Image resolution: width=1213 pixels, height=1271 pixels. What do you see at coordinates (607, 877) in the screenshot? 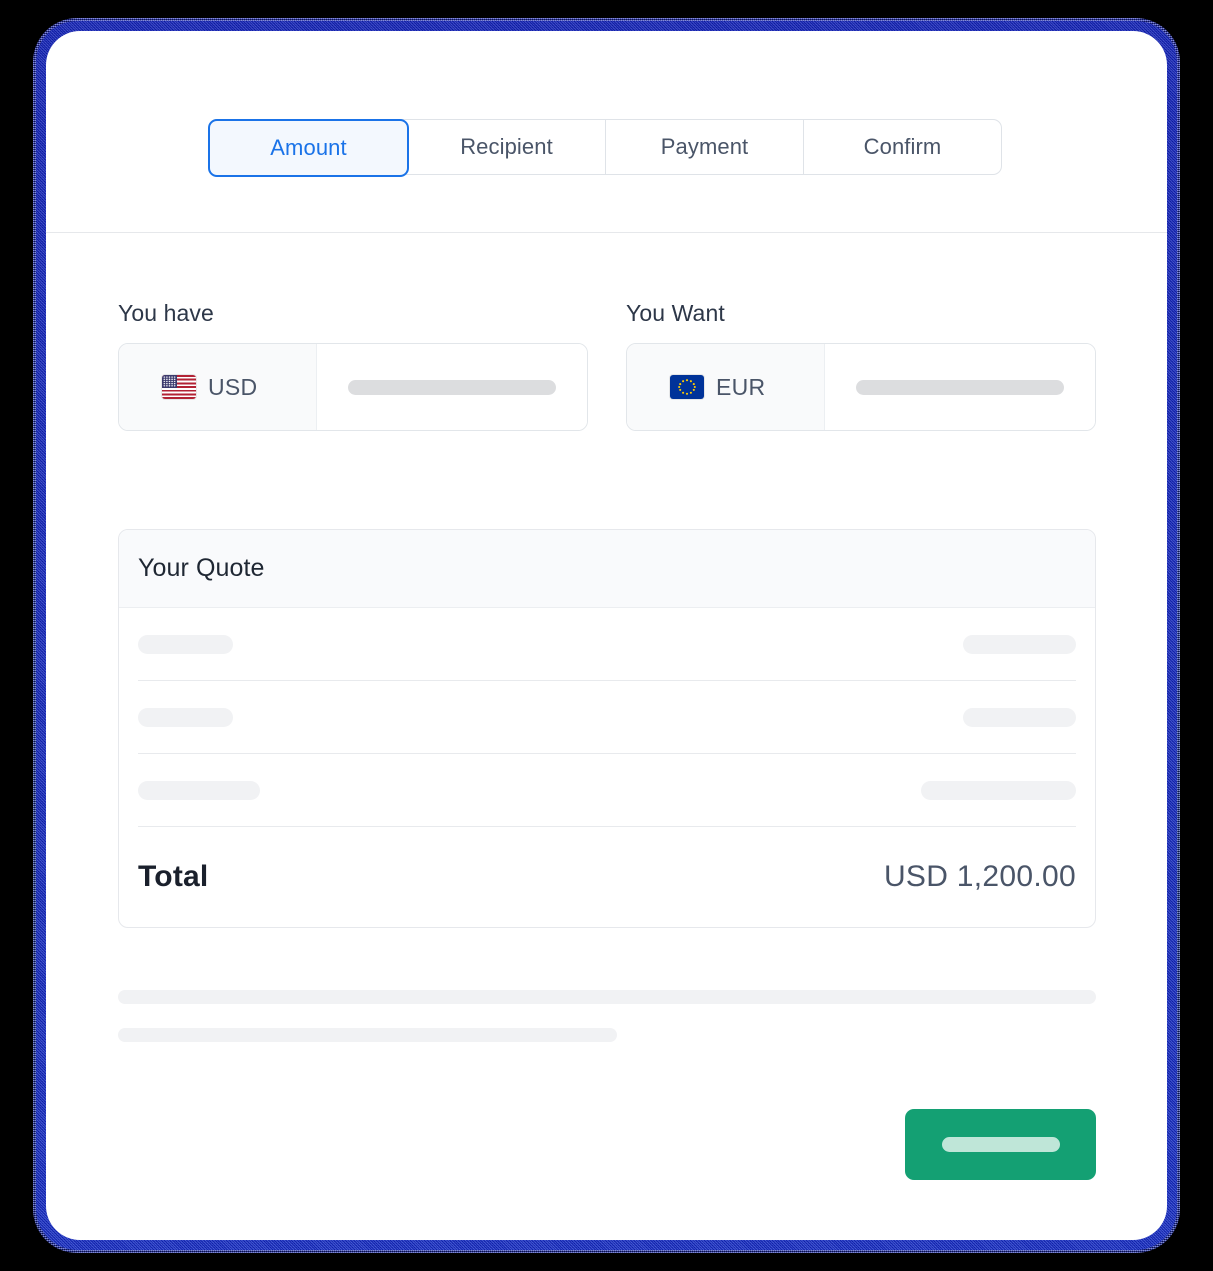
I see `quote-total-row: Total USD 1,200.00` at bounding box center [607, 877].